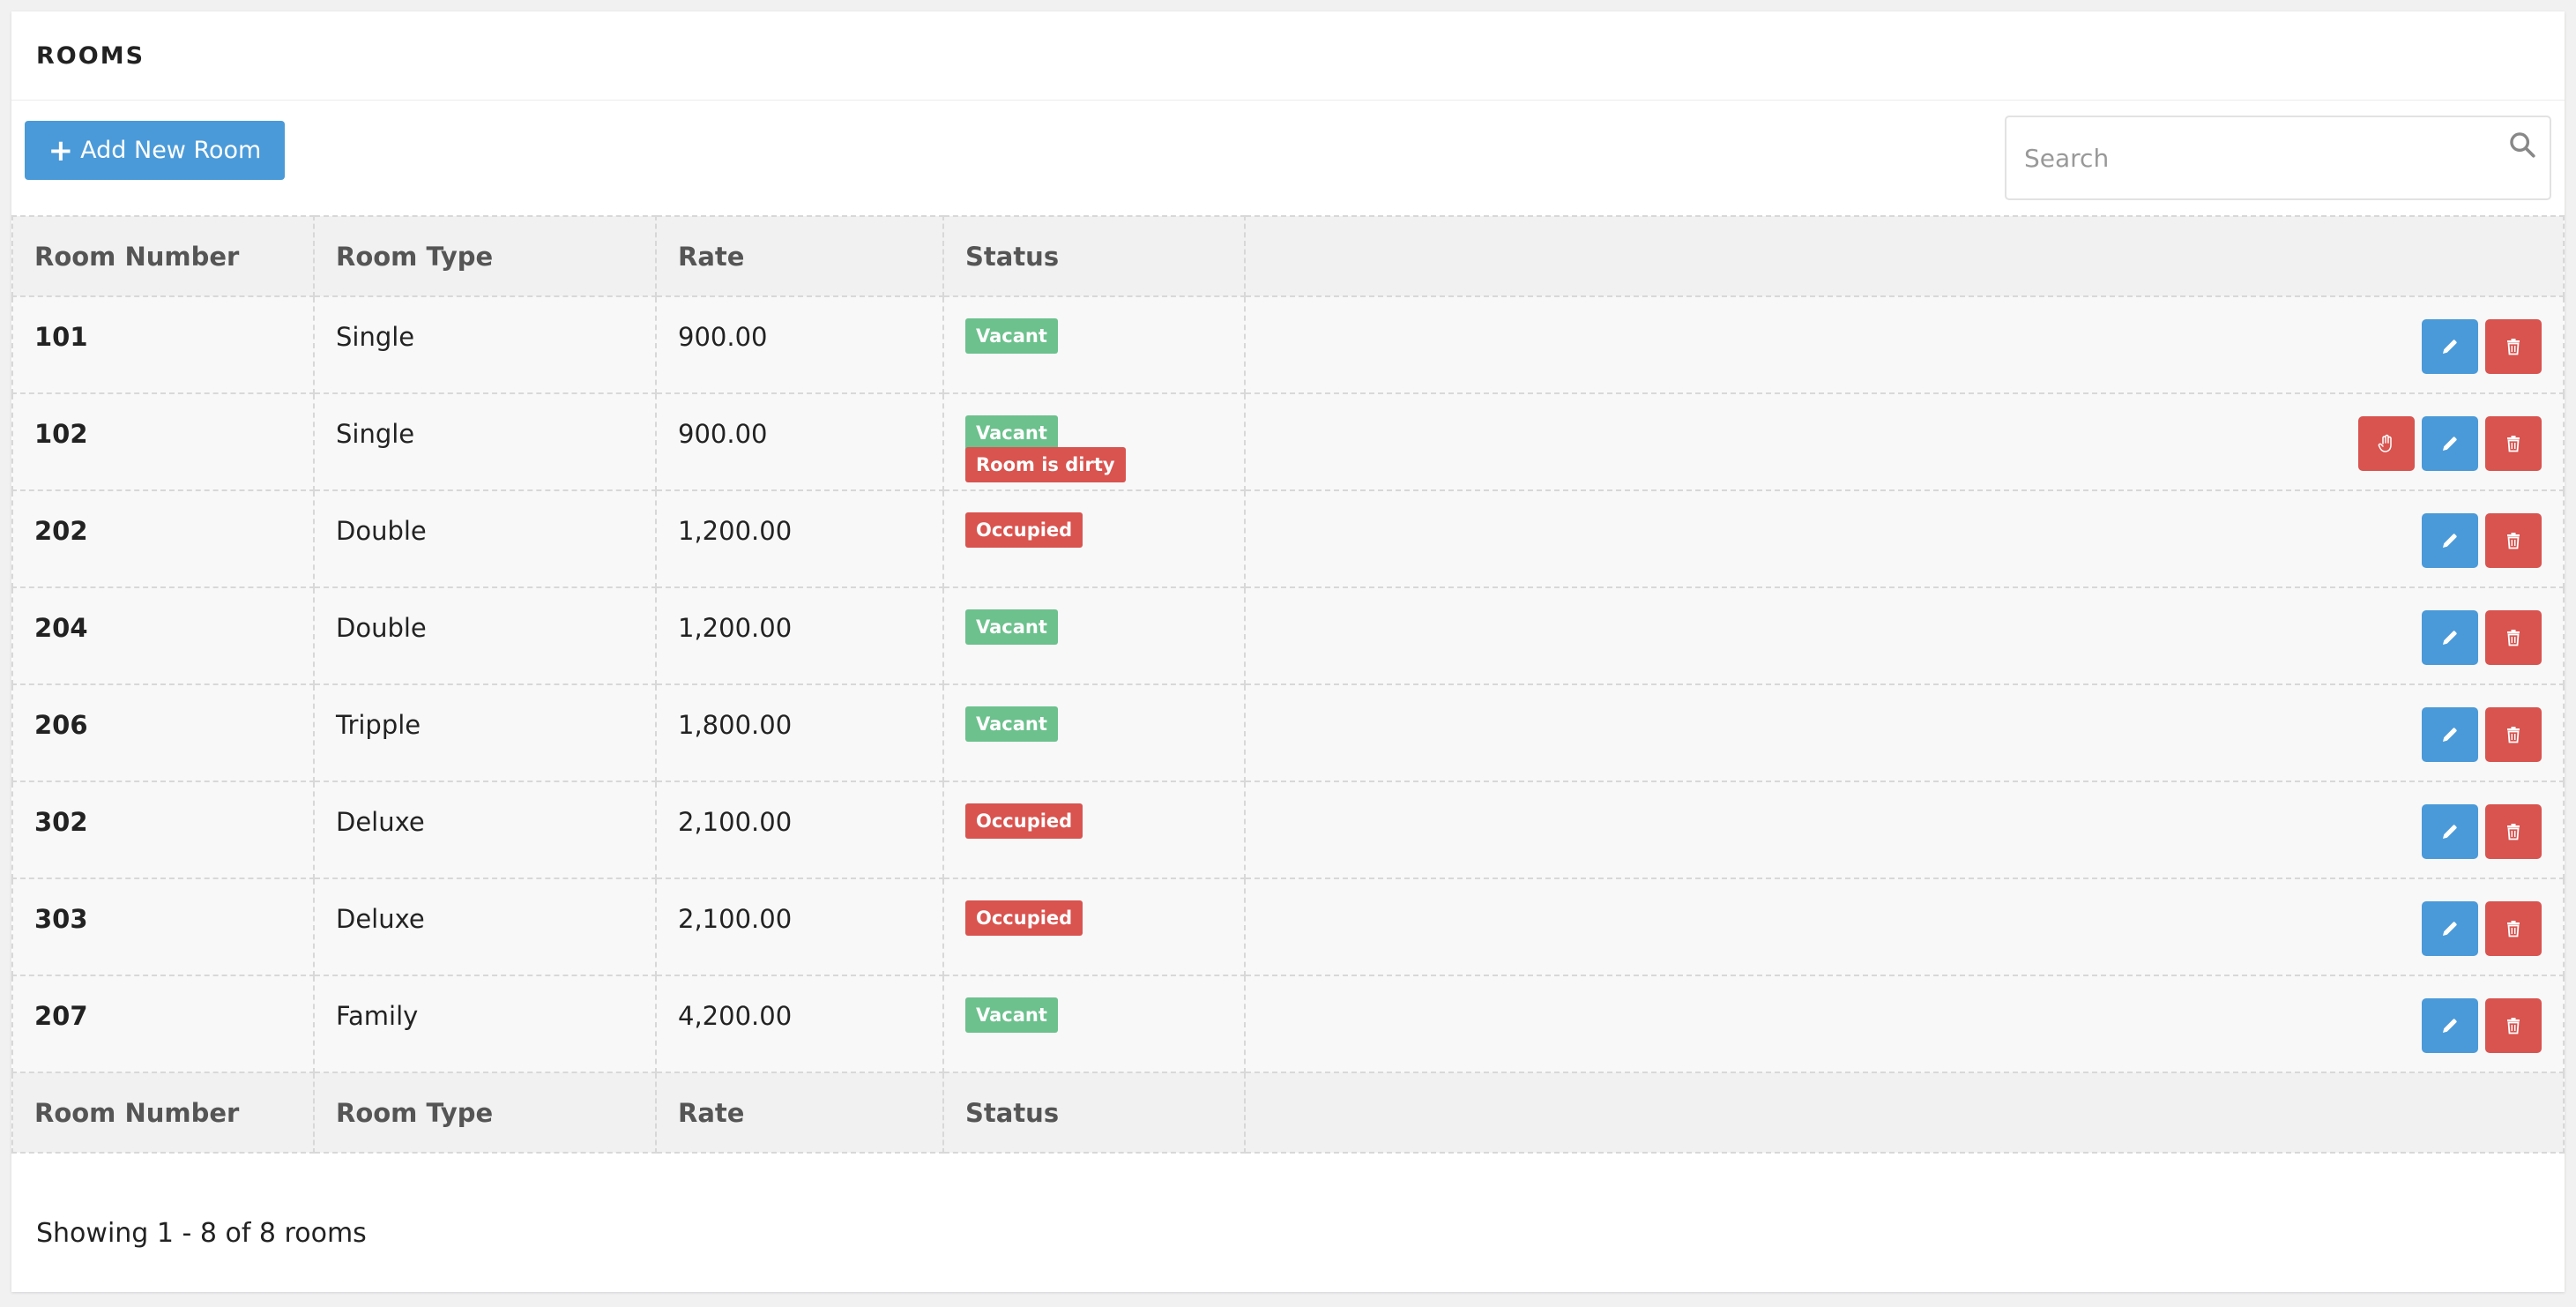 This screenshot has height=1307, width=2576. Describe the element at coordinates (799, 256) in the screenshot. I see `column-header-rate: Rate` at that location.